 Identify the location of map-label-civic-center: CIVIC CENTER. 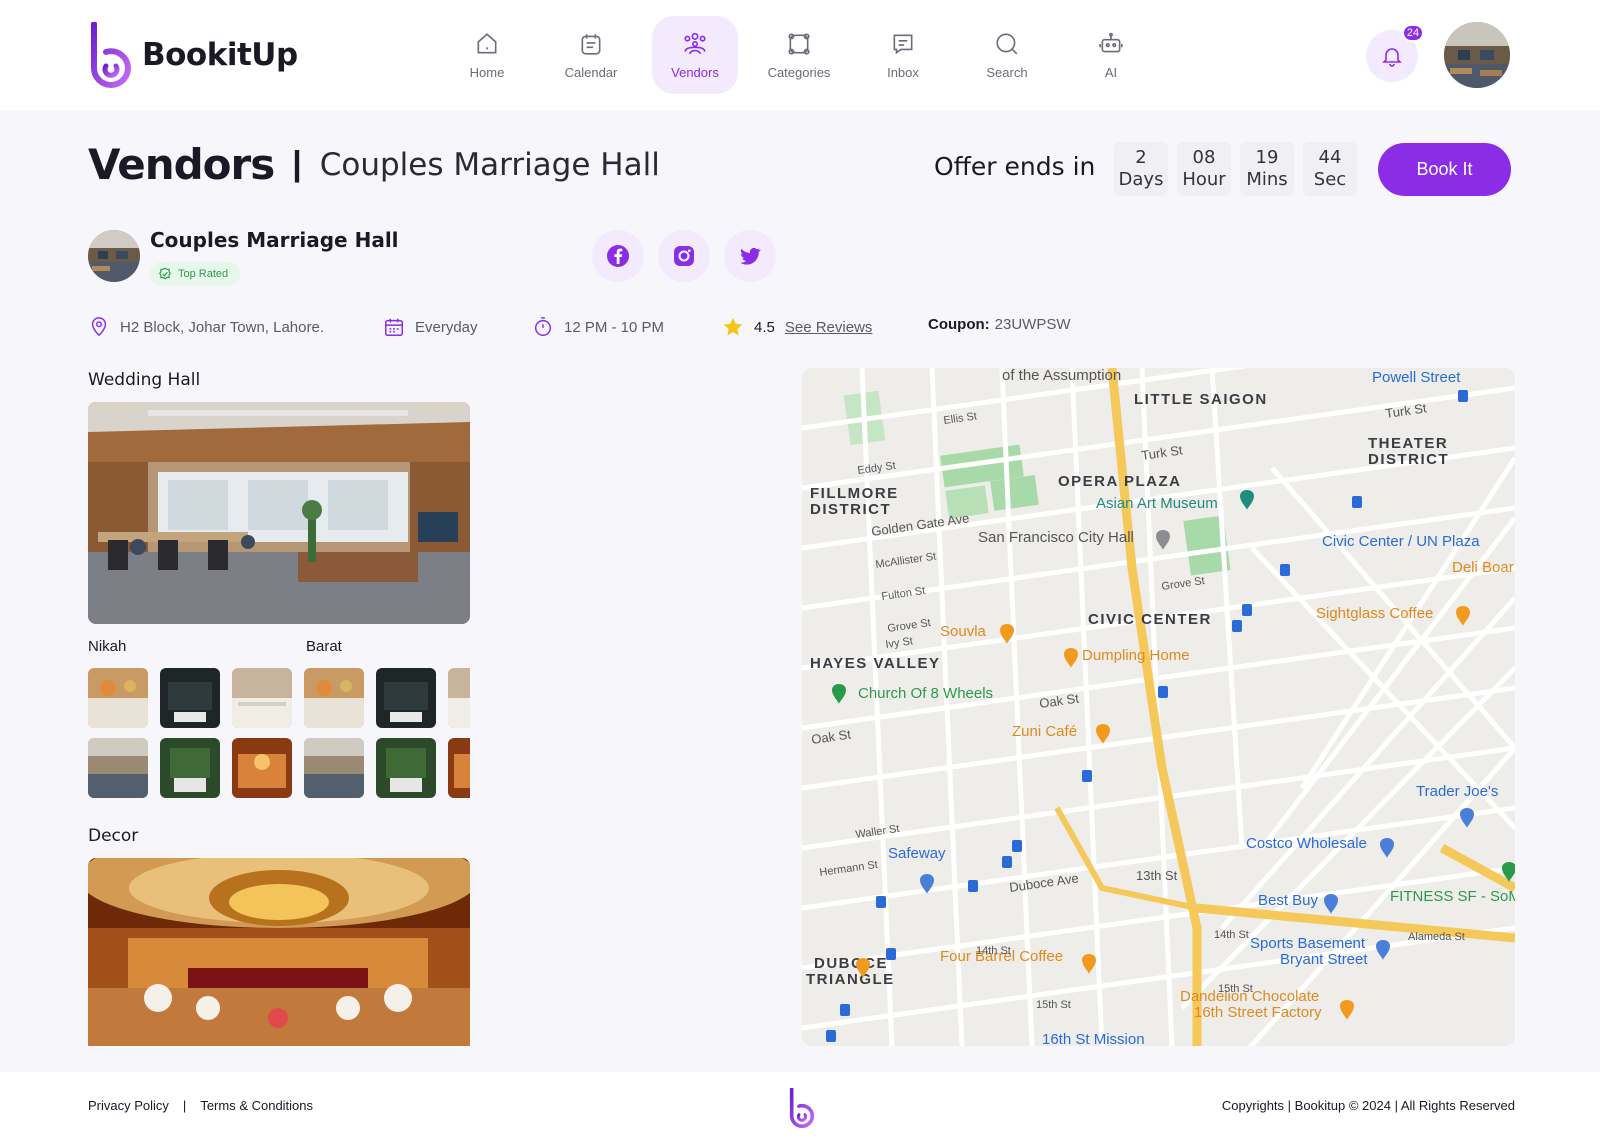
(1150, 619).